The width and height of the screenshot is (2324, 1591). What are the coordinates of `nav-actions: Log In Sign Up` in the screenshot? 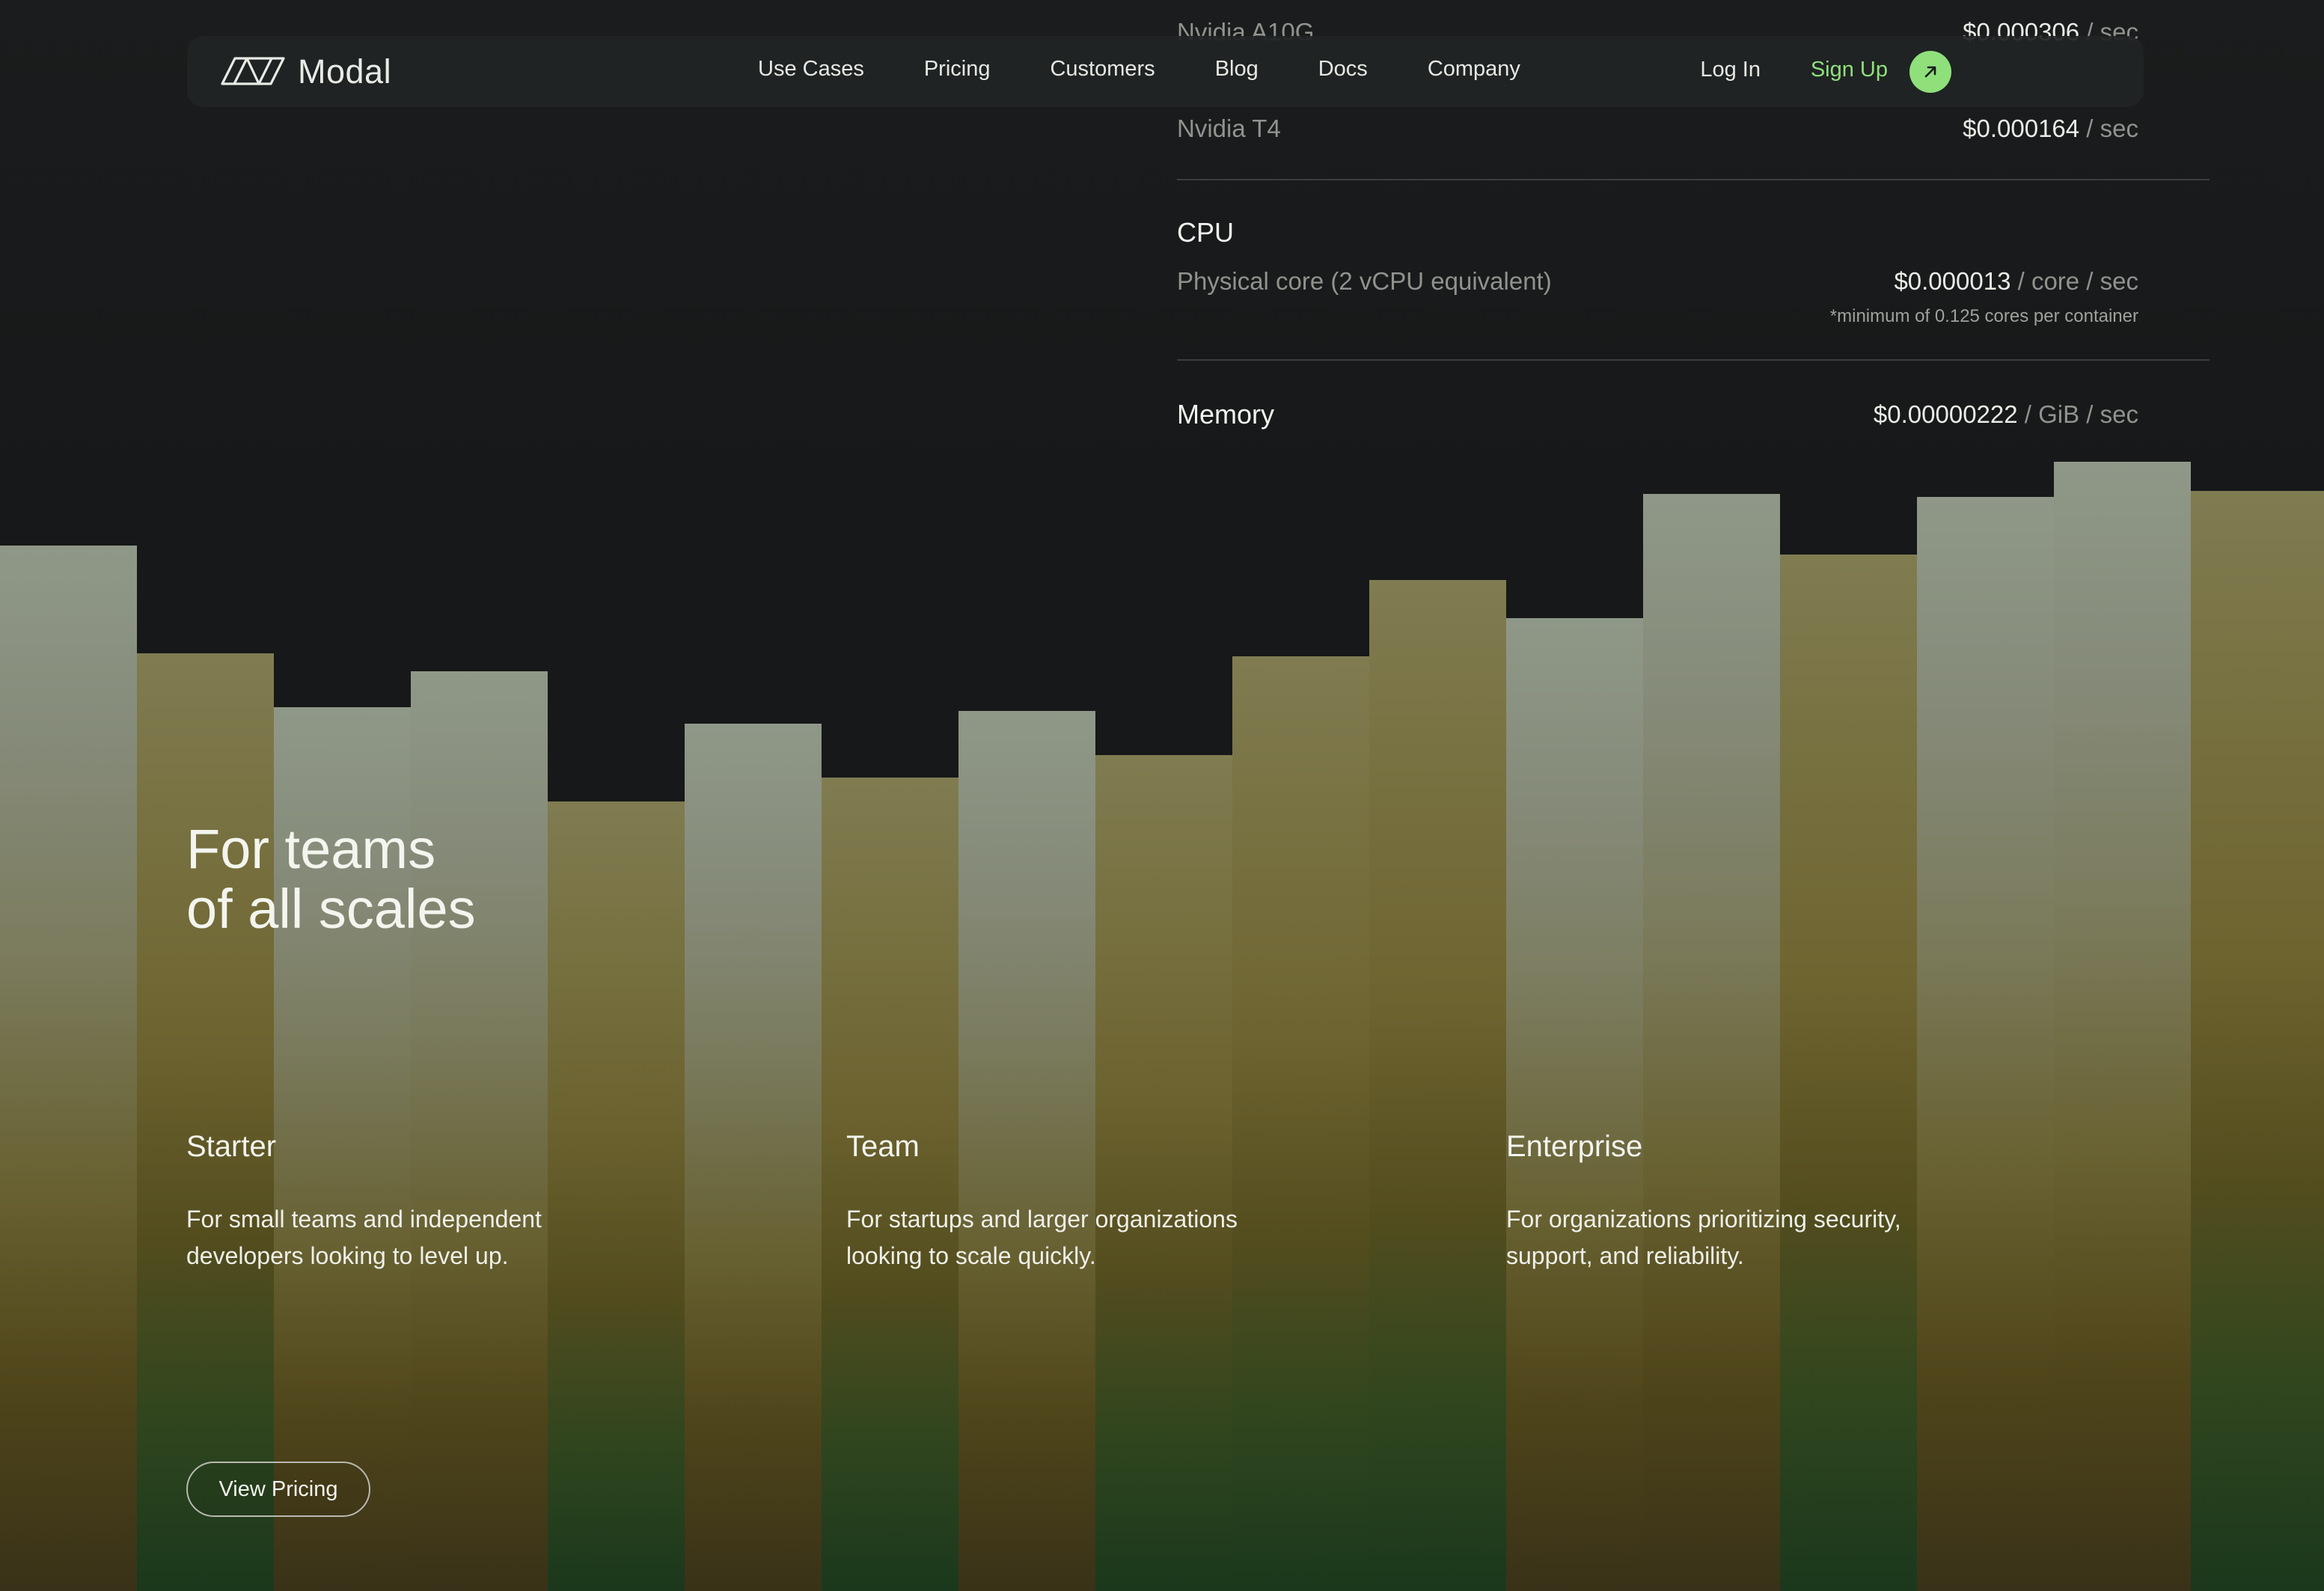 It's located at (1919, 71).